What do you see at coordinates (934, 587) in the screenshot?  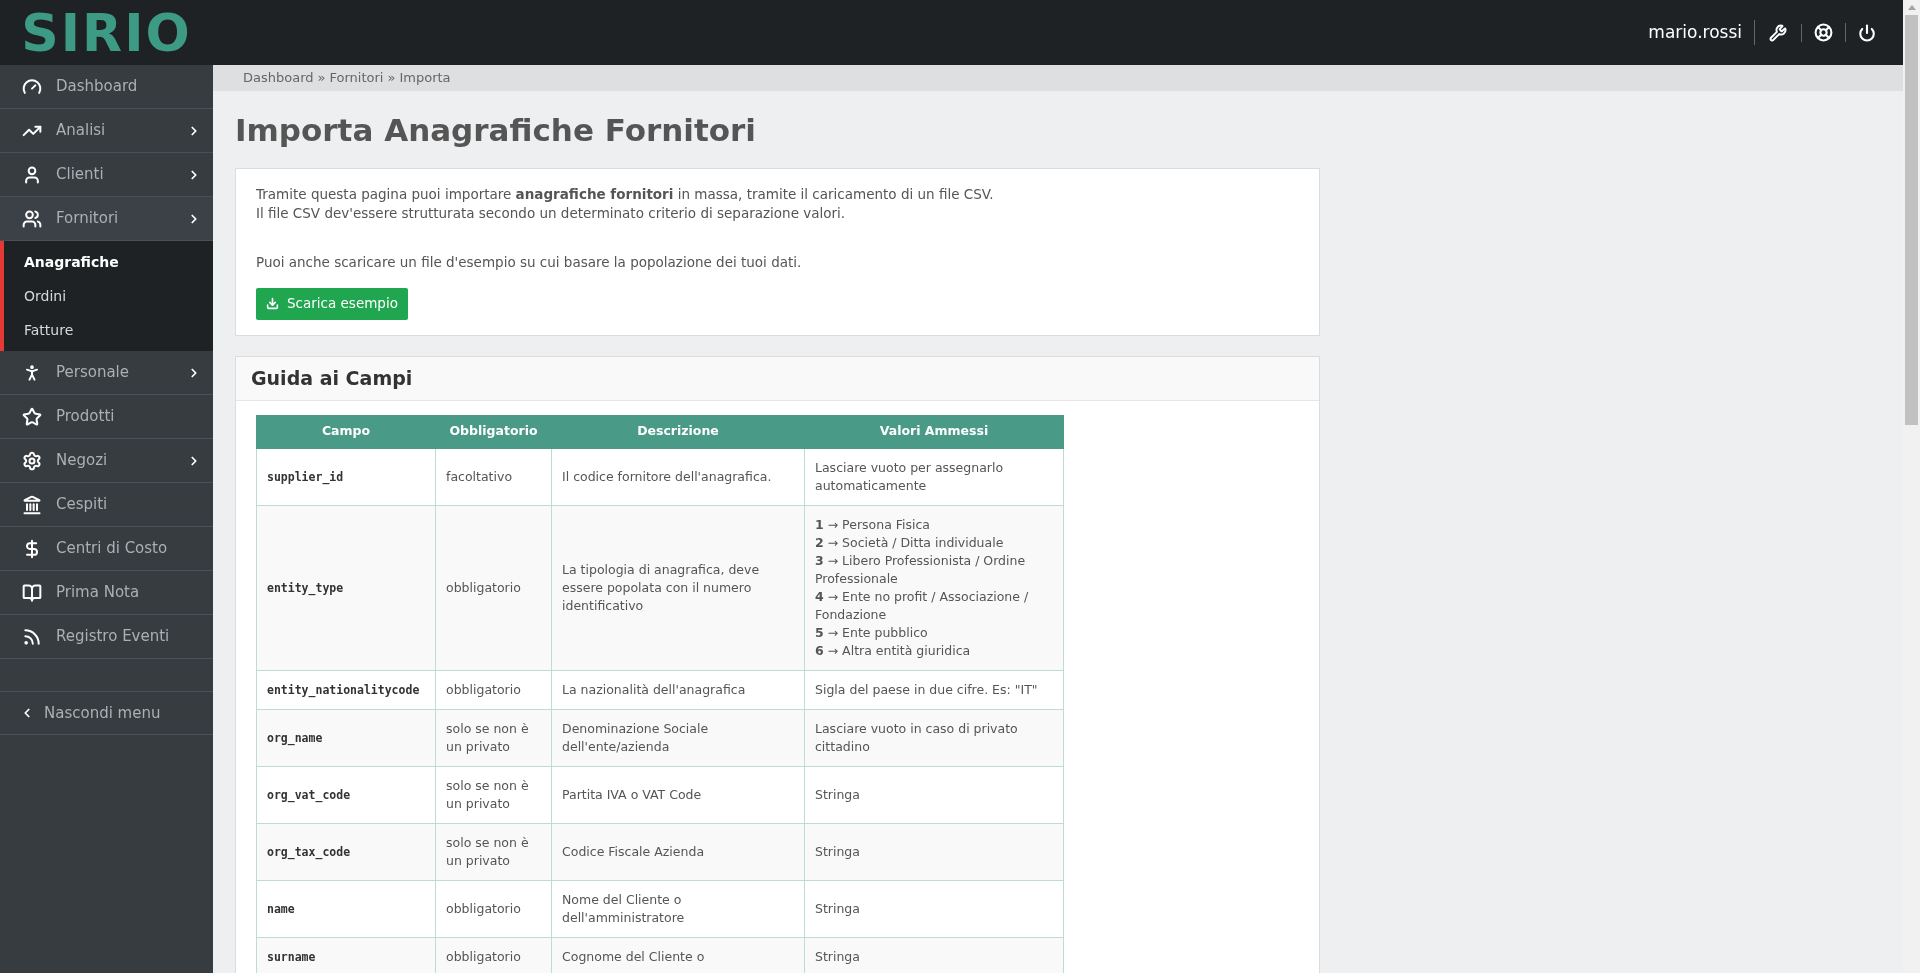 I see `table-cell: 1 → Persona Fisica 2 → Società / Ditta individuale 3 → Libero Professionista / Ordine Professionale 4 → Ente no profit / Associazione / Fondazione 5 → Ente pubblico 6 → Altra entità giuridica` at bounding box center [934, 587].